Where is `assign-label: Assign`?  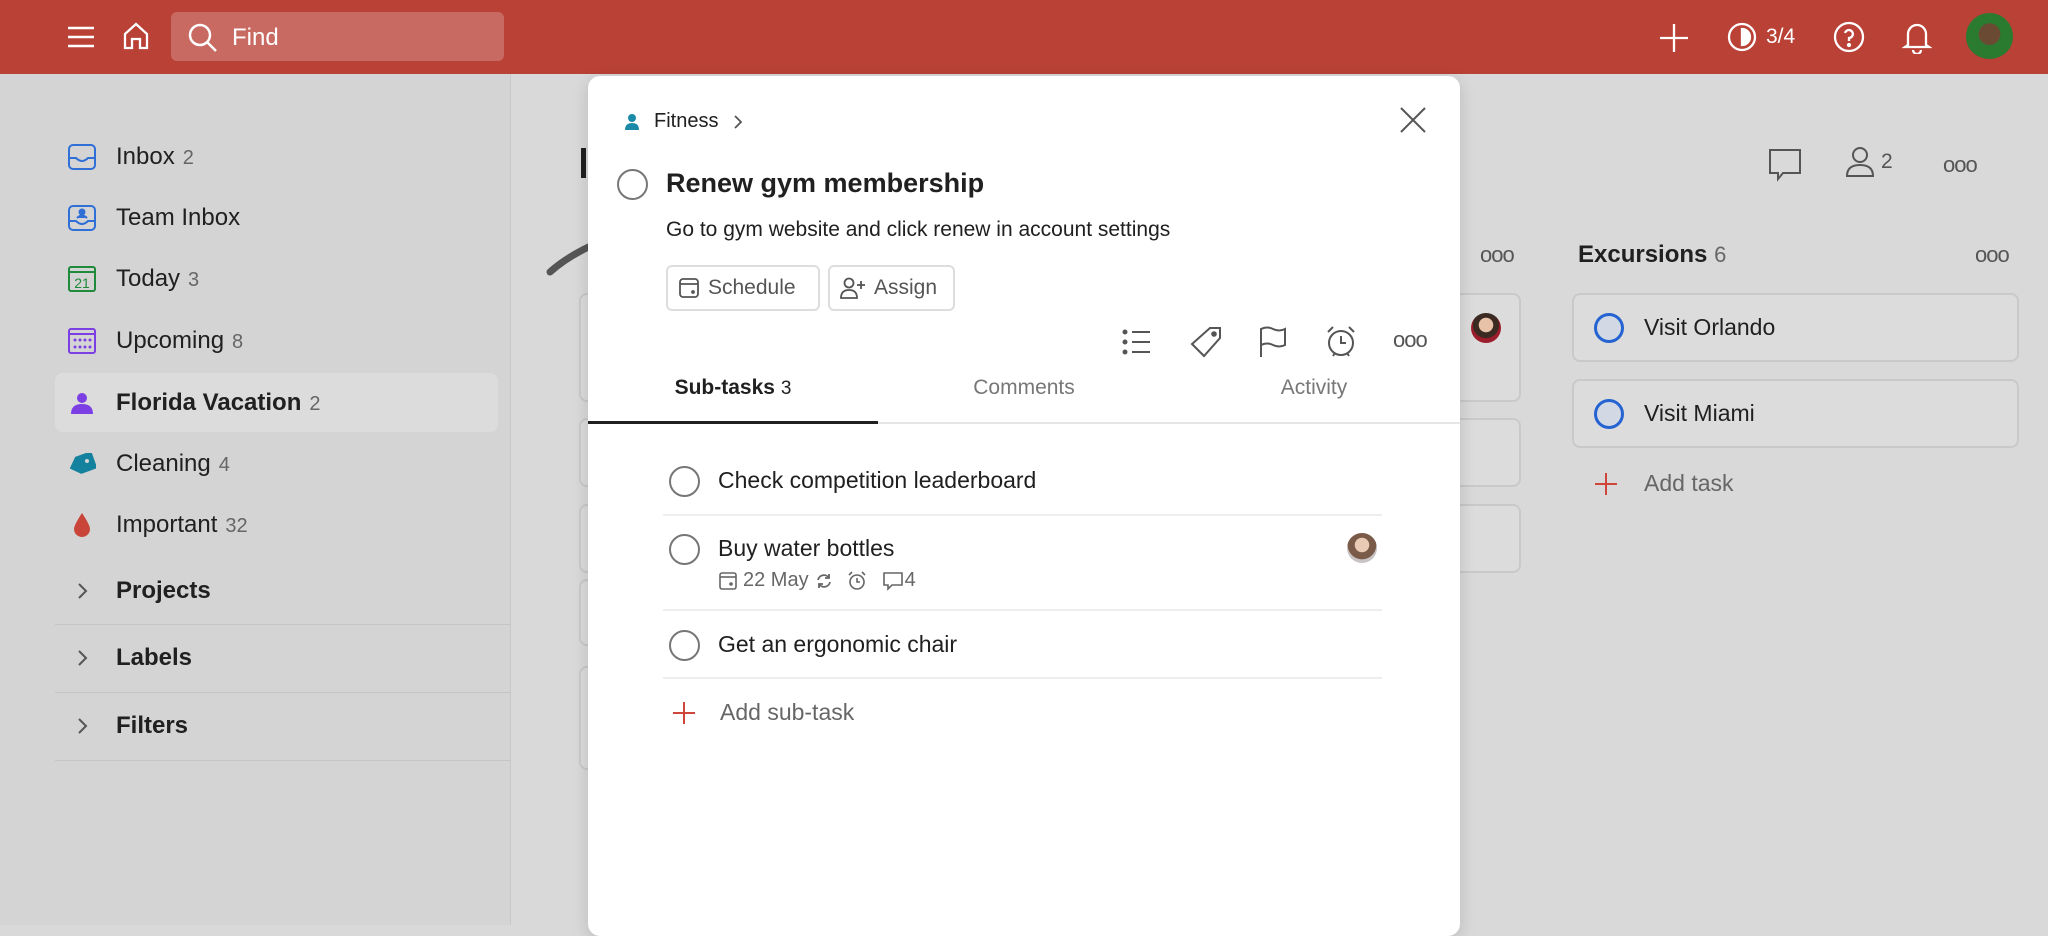
assign-label: Assign is located at coordinates (906, 287).